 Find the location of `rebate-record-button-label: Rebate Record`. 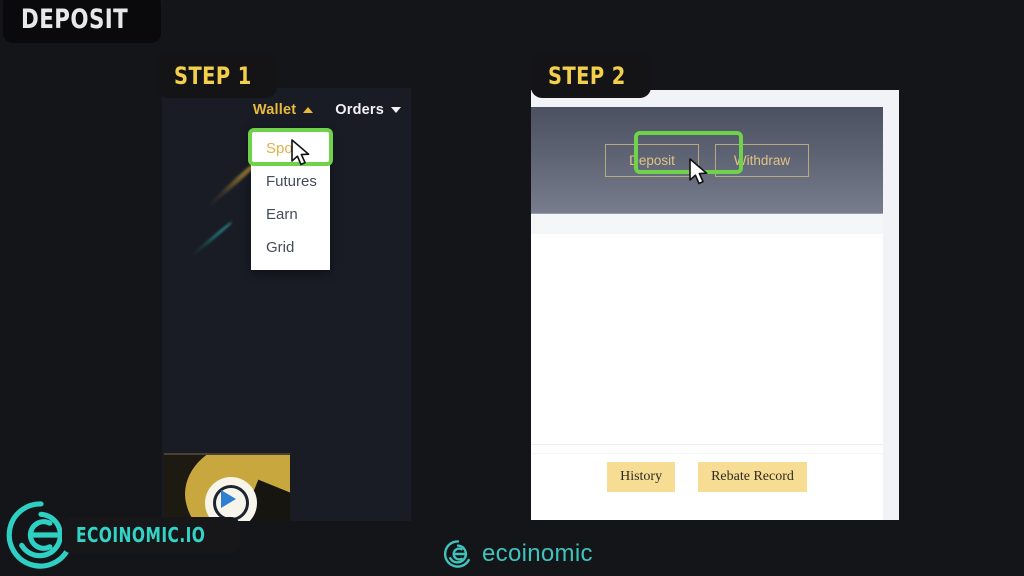

rebate-record-button-label: Rebate Record is located at coordinates (752, 476).